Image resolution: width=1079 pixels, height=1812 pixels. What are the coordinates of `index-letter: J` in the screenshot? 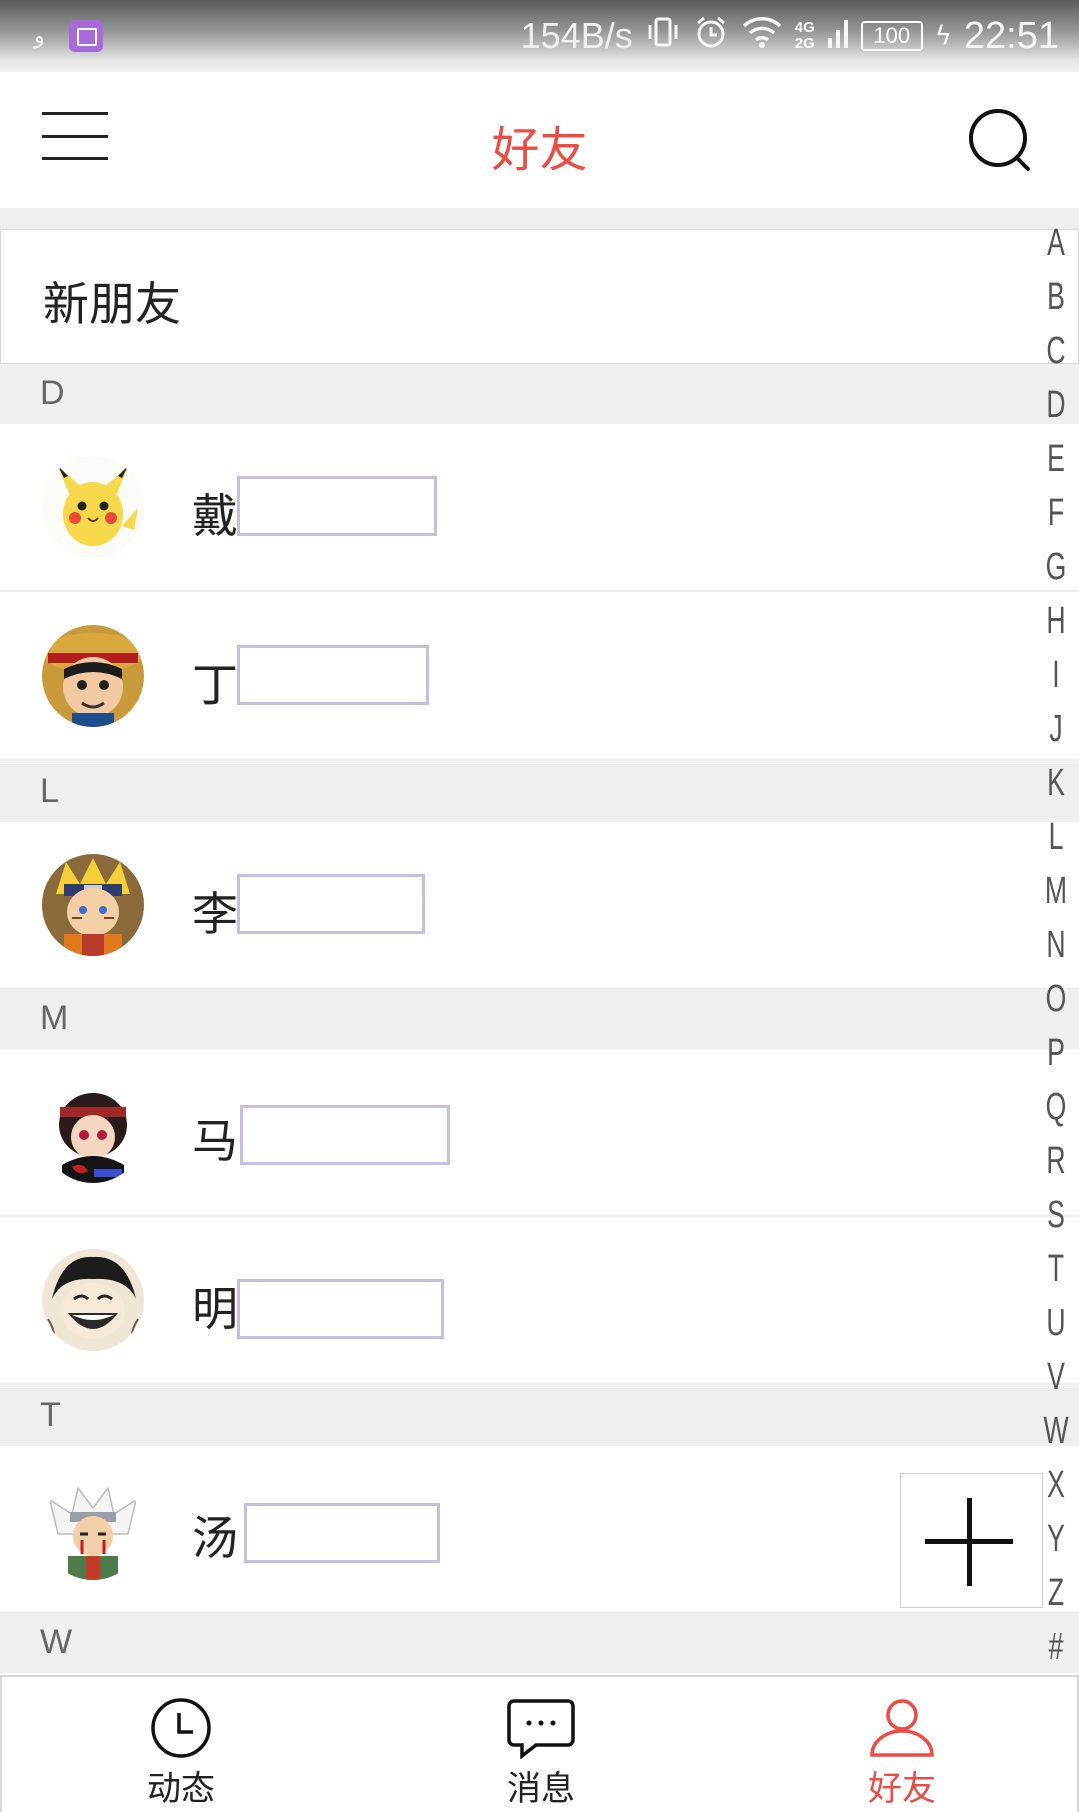 It's located at (1056, 729).